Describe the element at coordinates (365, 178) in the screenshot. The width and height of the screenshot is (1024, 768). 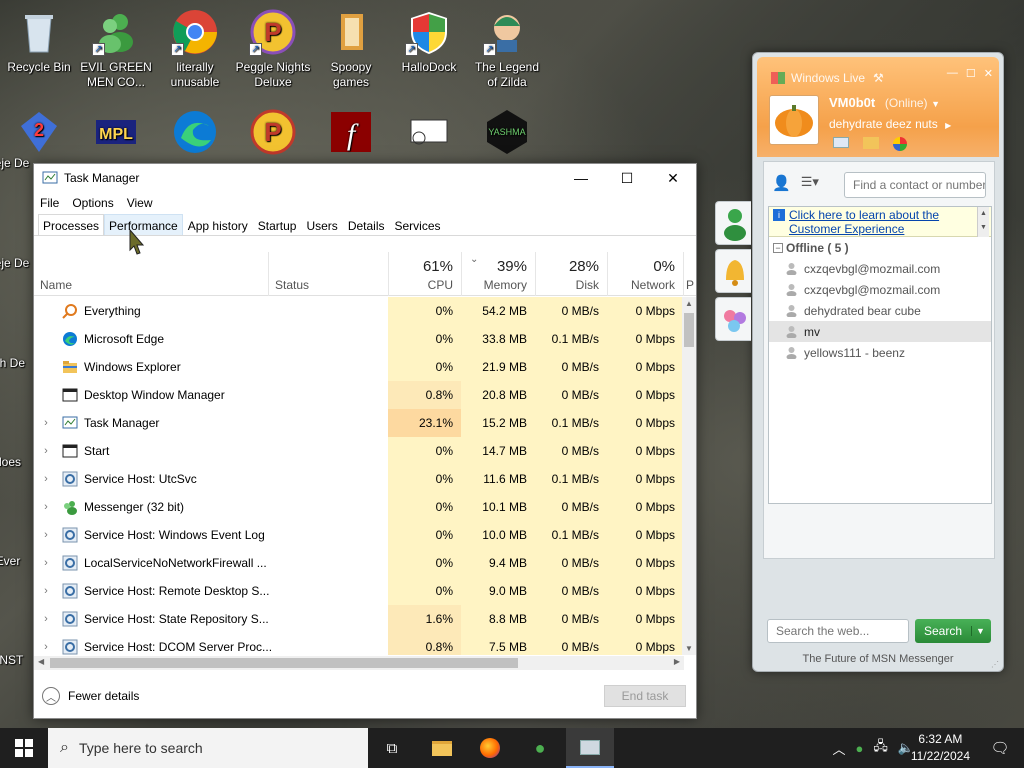
I see `title-bar: Task Manager — ☐ ✕` at that location.